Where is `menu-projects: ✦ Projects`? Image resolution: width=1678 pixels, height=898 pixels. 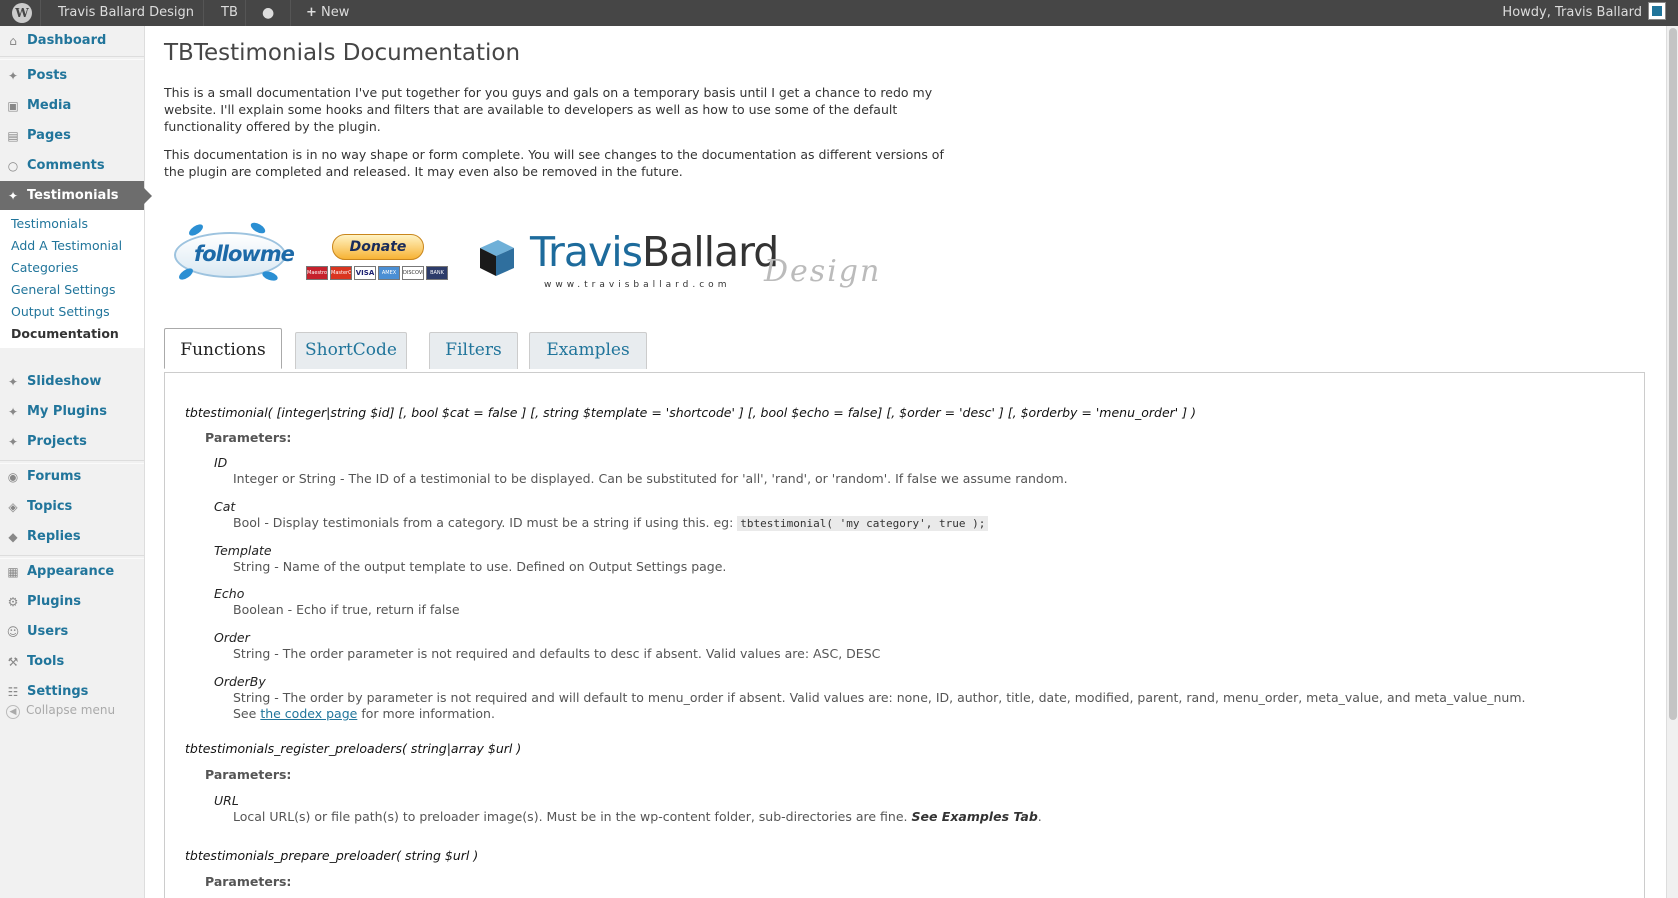
menu-projects: ✦ Projects is located at coordinates (72, 442).